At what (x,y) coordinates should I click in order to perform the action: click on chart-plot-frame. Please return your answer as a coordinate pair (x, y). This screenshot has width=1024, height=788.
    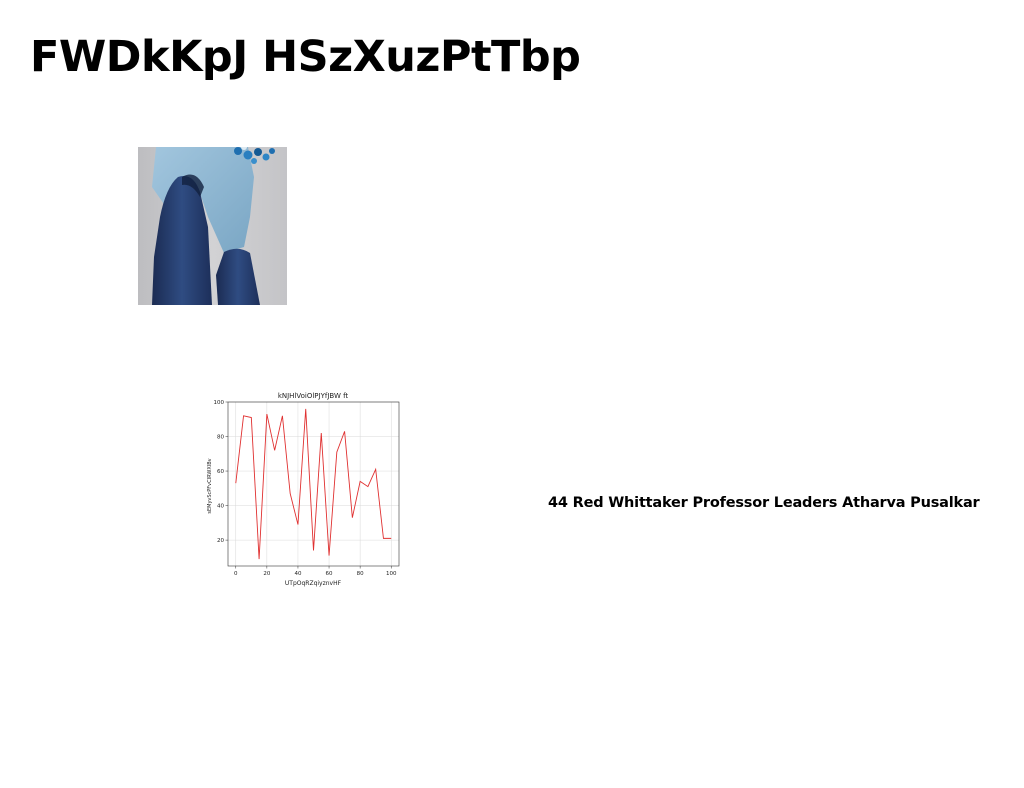
    Looking at the image, I should click on (313, 484).